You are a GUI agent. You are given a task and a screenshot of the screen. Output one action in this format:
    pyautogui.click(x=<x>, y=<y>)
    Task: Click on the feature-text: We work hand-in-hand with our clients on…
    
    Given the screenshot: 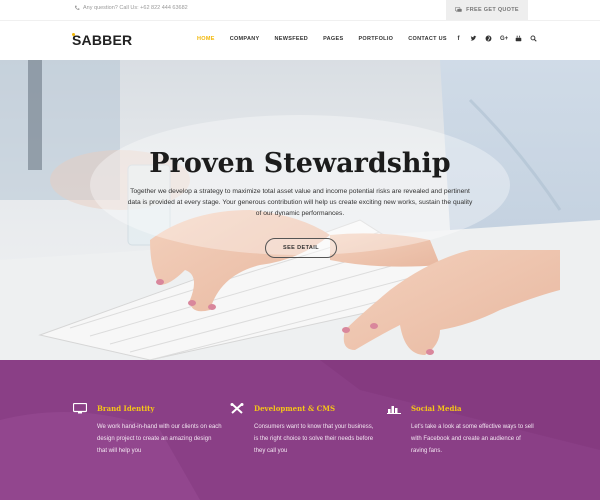 What is the action you would take?
    pyautogui.click(x=159, y=439)
    